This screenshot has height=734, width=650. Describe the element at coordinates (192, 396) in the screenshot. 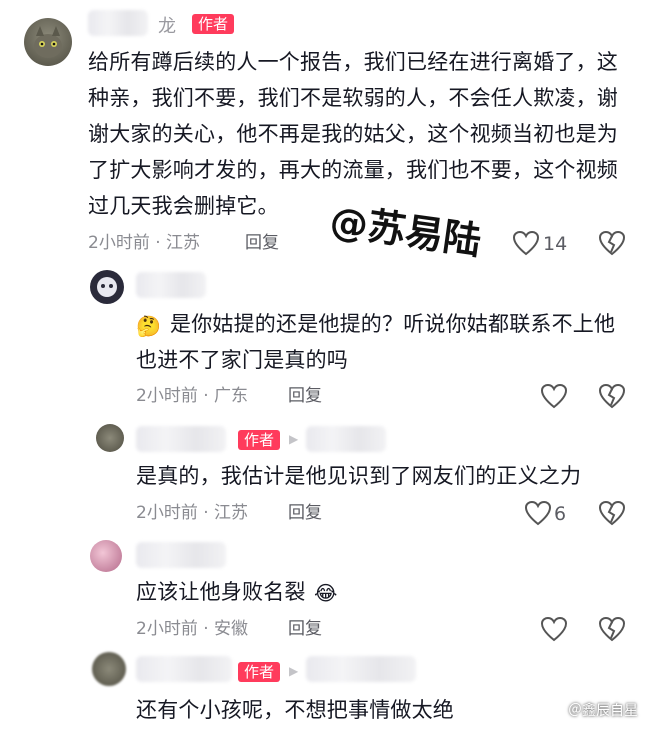

I see `comment-time-location: 2小时前 · 广东` at that location.